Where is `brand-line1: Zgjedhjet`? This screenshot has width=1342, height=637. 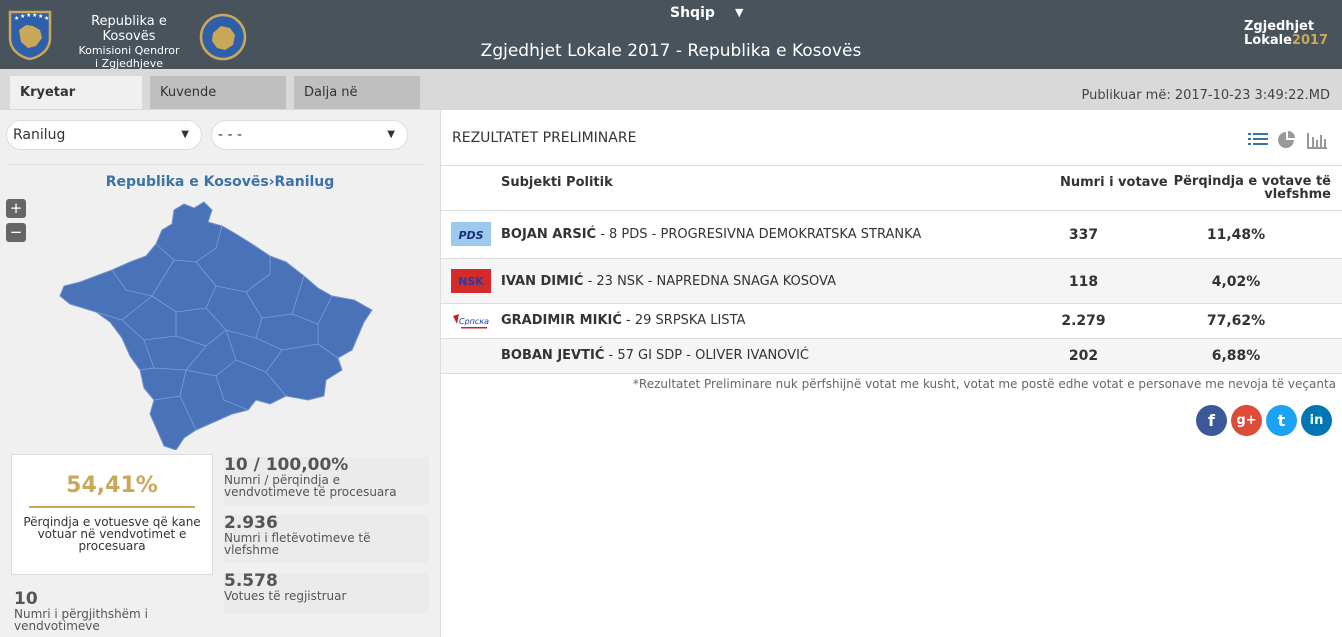 brand-line1: Zgjedhjet is located at coordinates (1279, 26).